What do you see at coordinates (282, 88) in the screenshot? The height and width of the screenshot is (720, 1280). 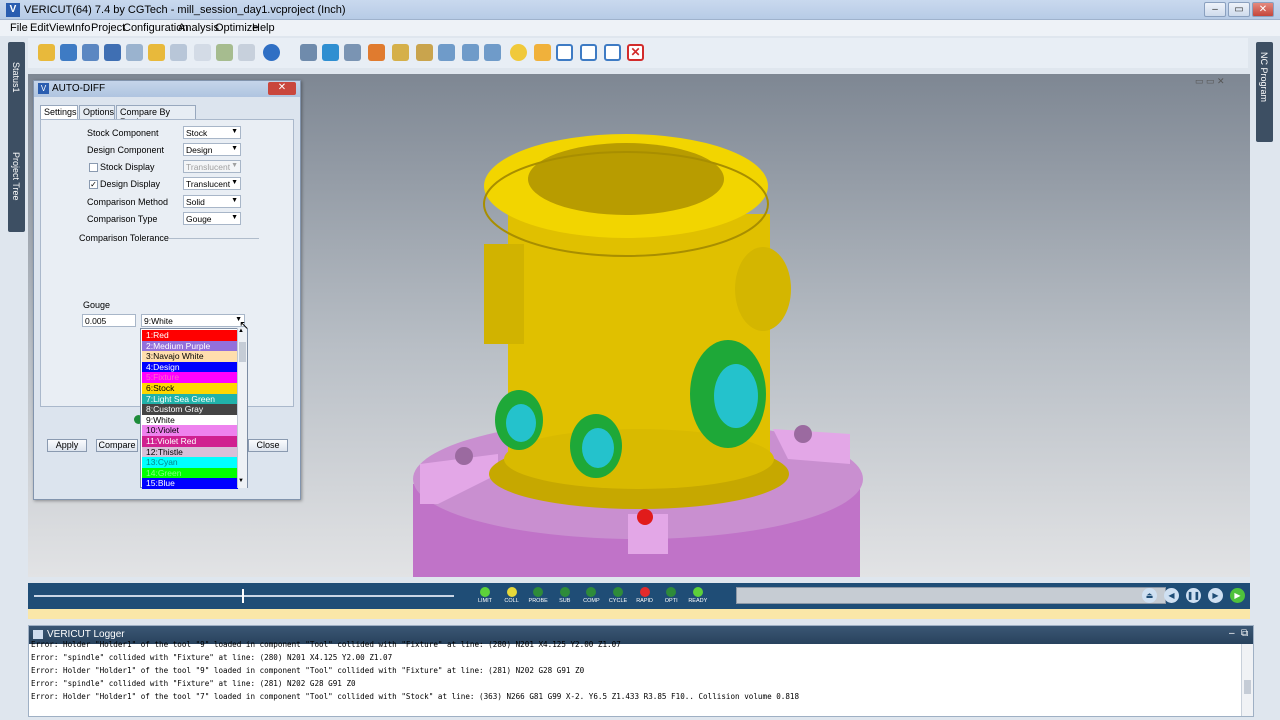 I see `dialog-close-icon: ✕` at bounding box center [282, 88].